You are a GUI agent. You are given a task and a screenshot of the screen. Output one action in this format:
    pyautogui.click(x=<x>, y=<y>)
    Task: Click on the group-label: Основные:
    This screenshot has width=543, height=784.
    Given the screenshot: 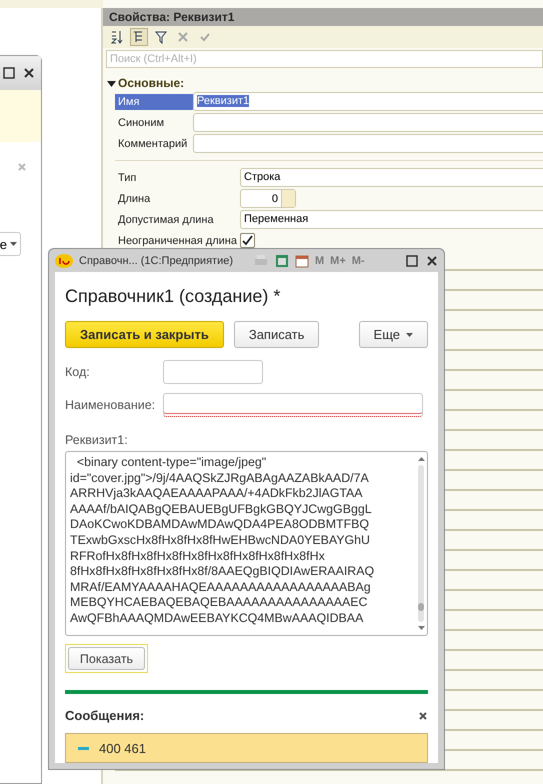 What is the action you would take?
    pyautogui.click(x=151, y=83)
    